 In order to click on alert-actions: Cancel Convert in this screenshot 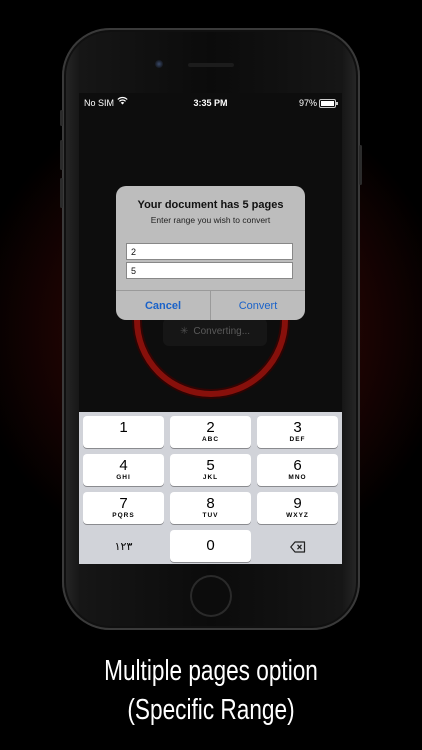, I will do `click(210, 305)`.